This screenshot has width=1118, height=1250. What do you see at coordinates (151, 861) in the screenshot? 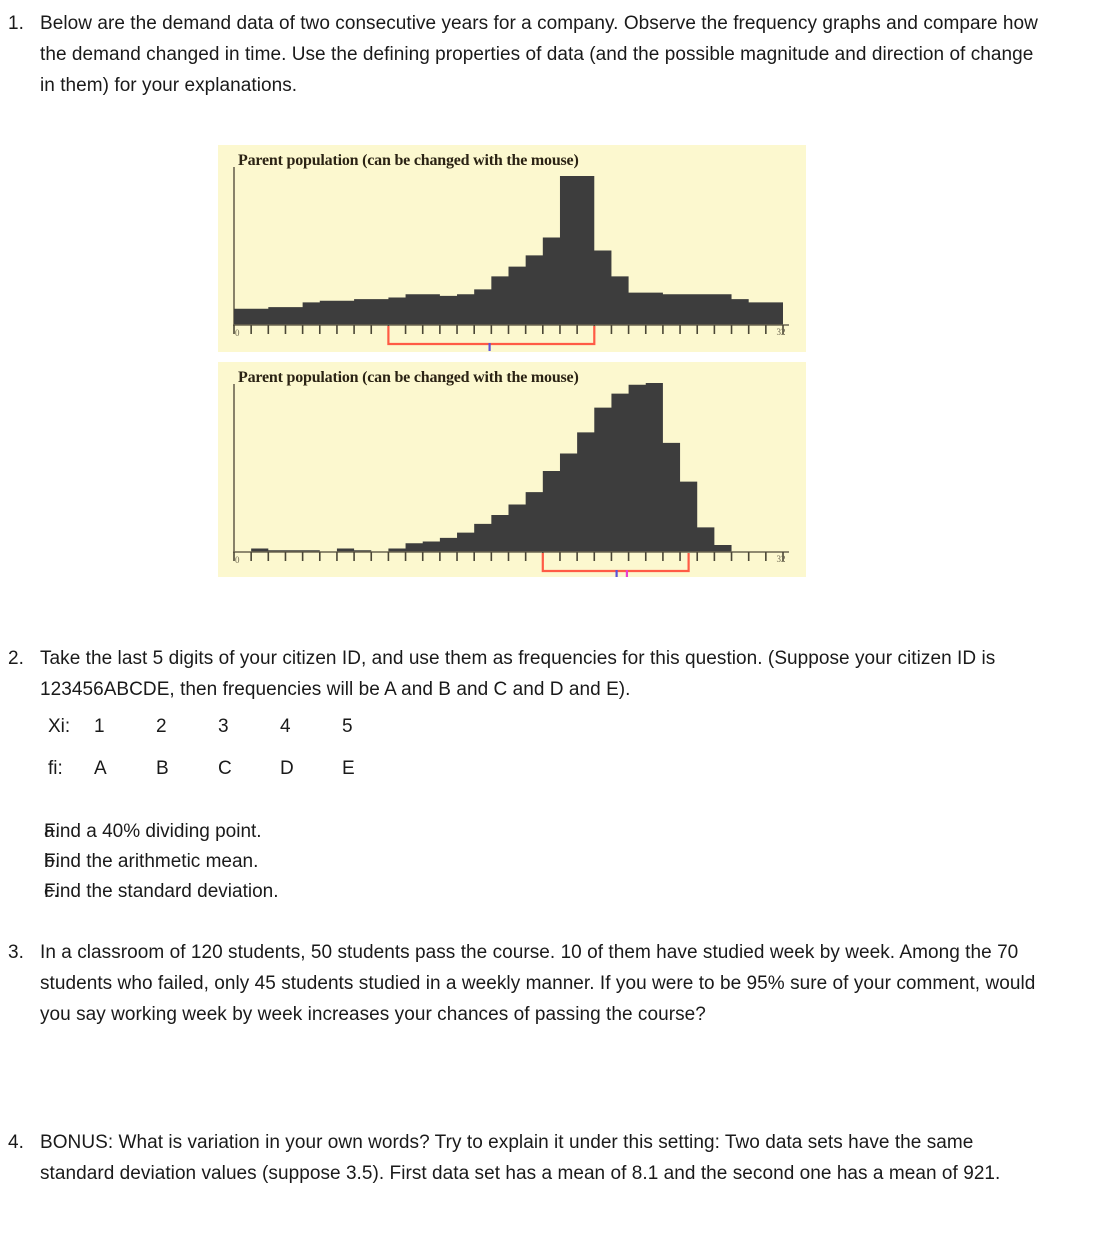
I see `subquestion-b-text: Find the arithmetic mean.` at bounding box center [151, 861].